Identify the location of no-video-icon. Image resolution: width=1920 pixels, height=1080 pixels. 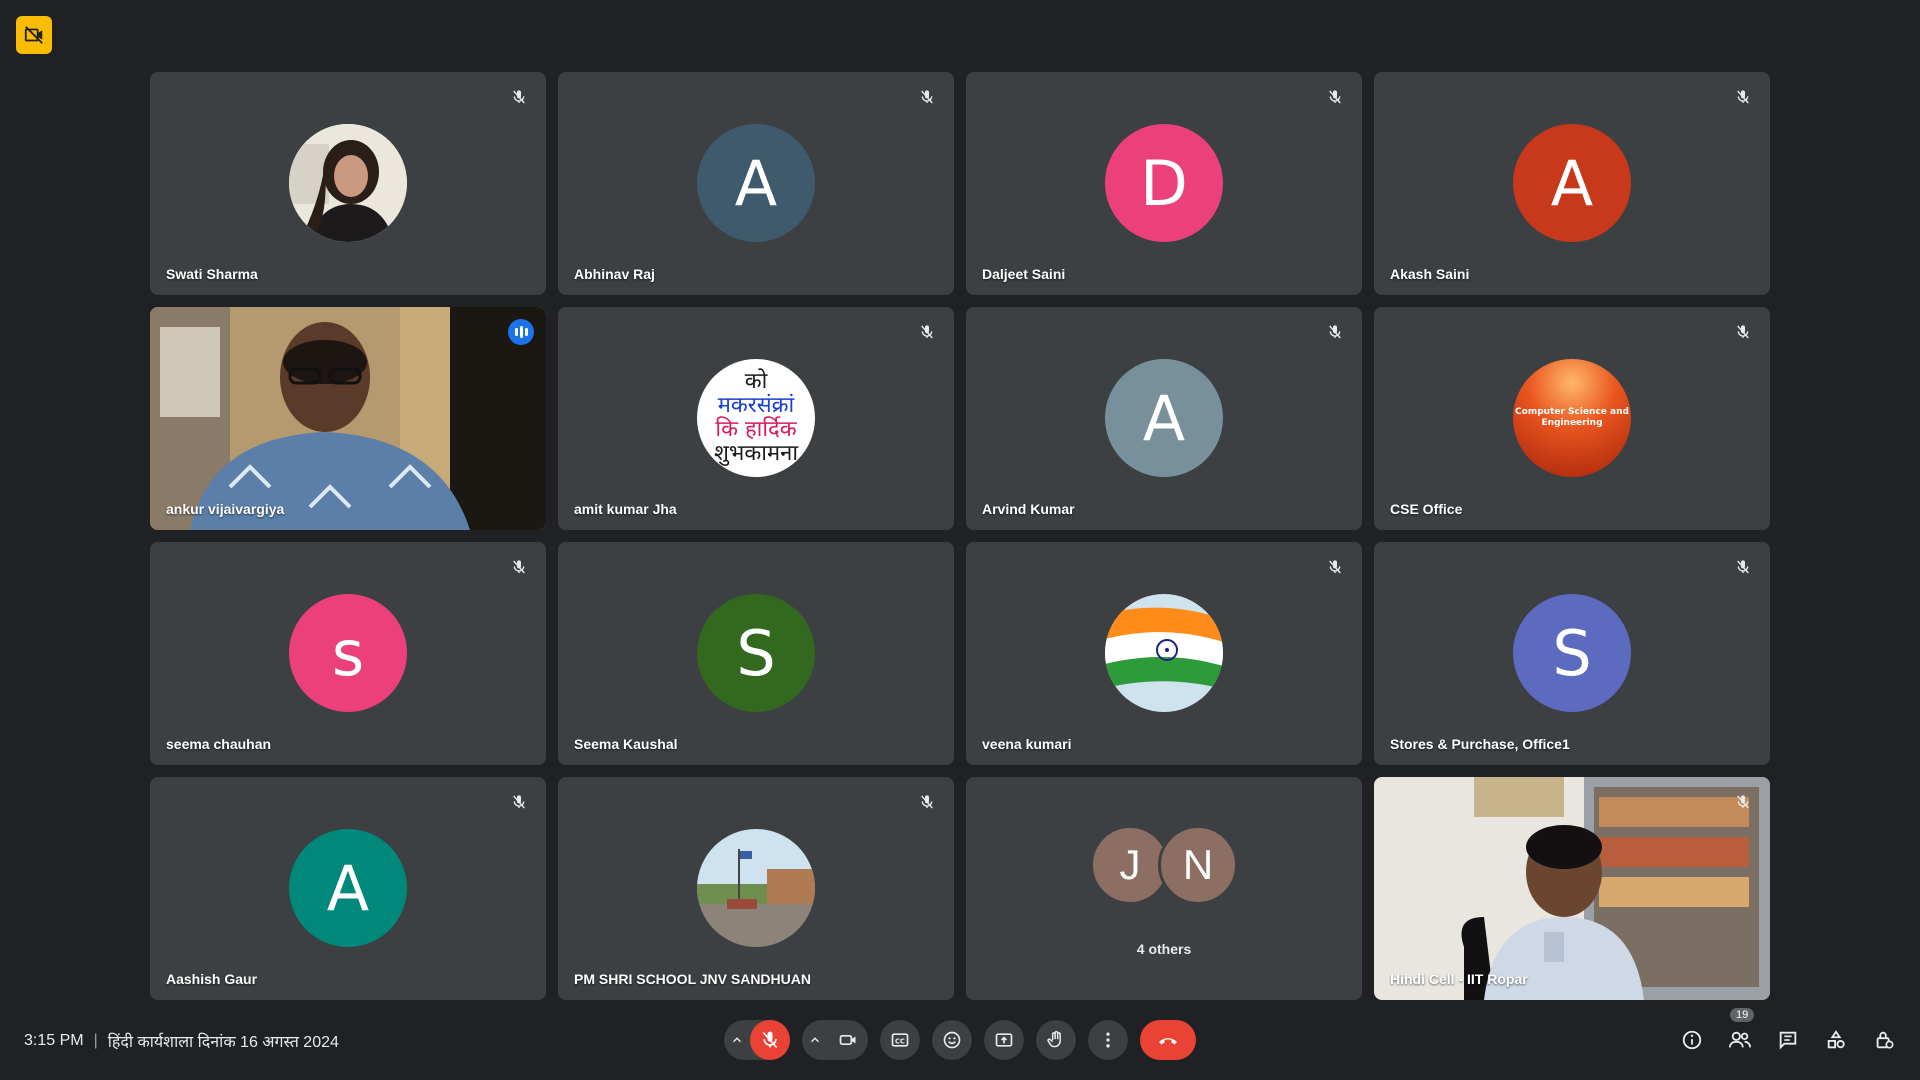
(34, 35).